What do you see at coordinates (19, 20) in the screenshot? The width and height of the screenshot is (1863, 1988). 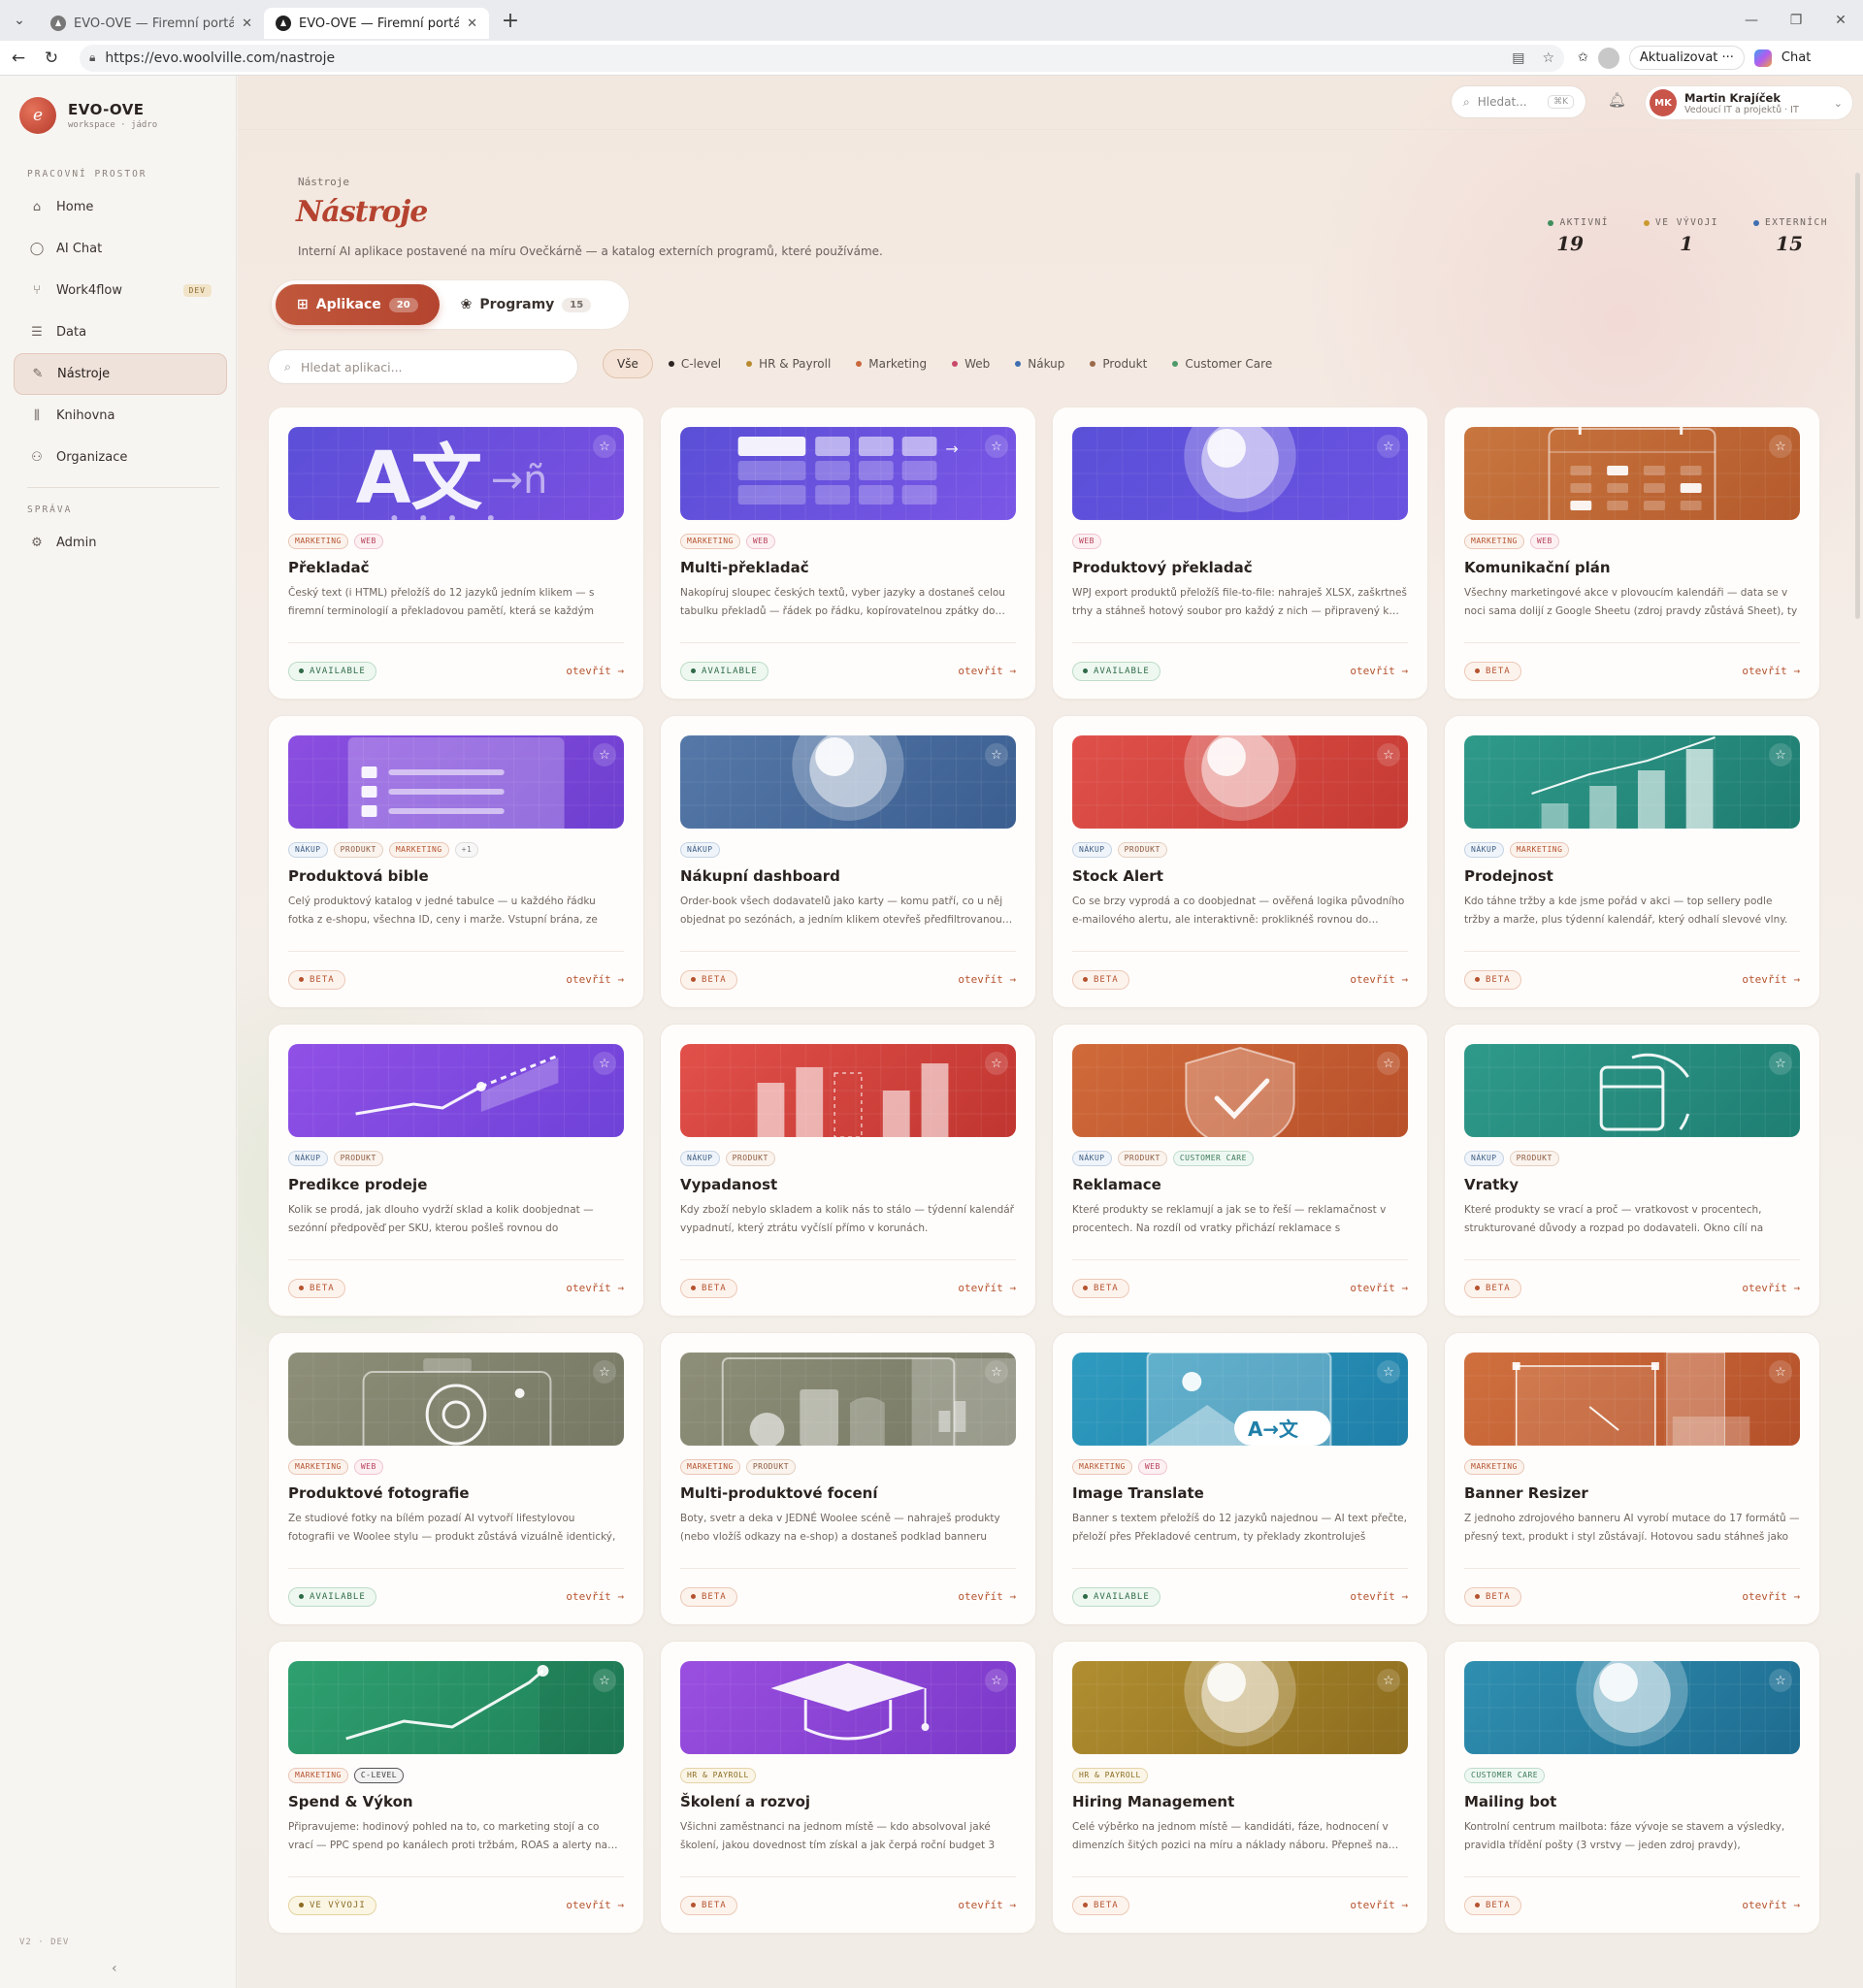 I see `tab-list-button: ⌄` at bounding box center [19, 20].